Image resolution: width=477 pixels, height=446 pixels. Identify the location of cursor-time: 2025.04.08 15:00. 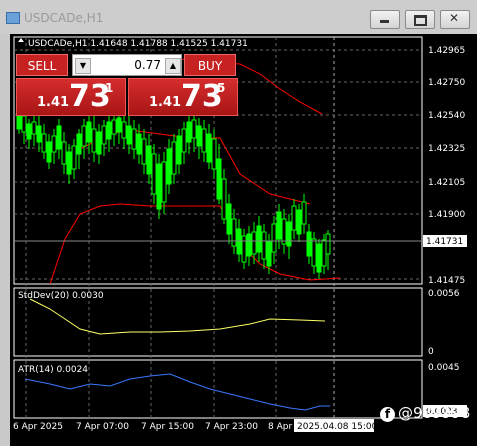
(337, 427).